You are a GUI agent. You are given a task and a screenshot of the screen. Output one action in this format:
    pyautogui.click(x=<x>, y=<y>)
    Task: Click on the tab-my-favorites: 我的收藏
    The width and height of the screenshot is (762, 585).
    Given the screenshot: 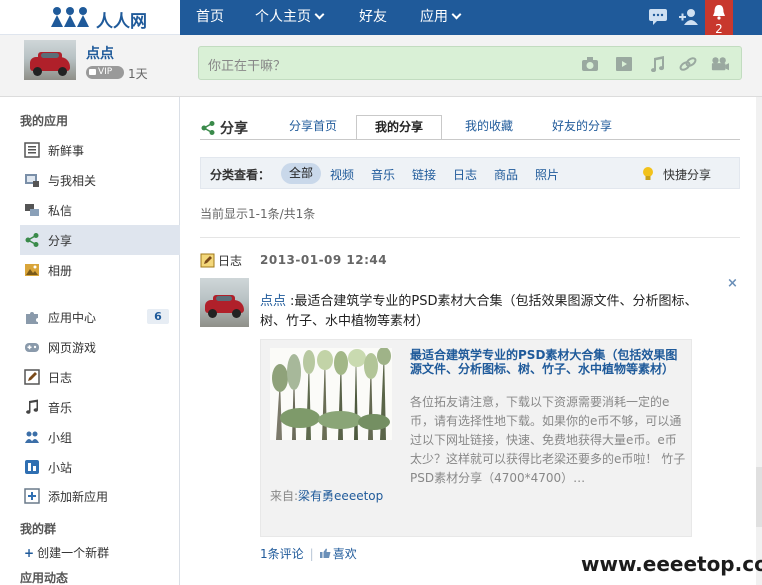 What is the action you would take?
    pyautogui.click(x=489, y=127)
    